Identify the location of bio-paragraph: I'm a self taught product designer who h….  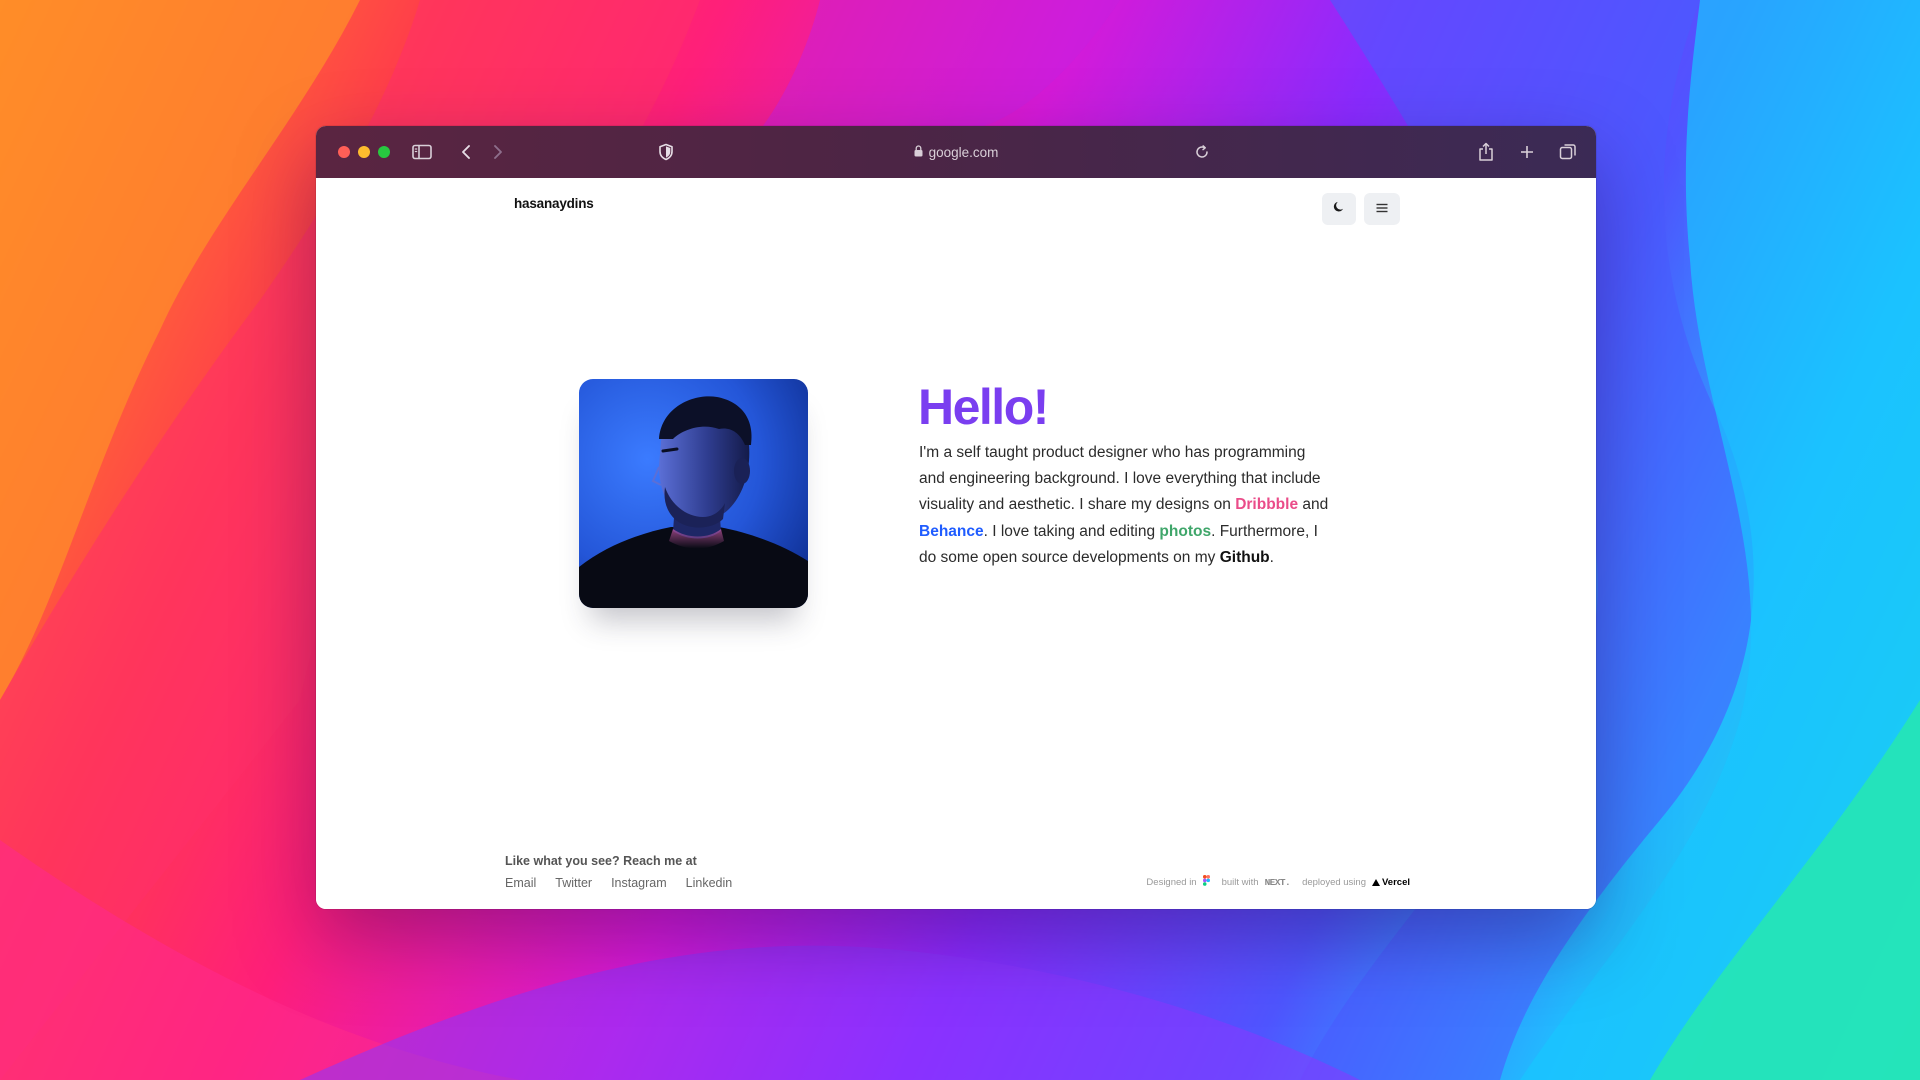
(1125, 505).